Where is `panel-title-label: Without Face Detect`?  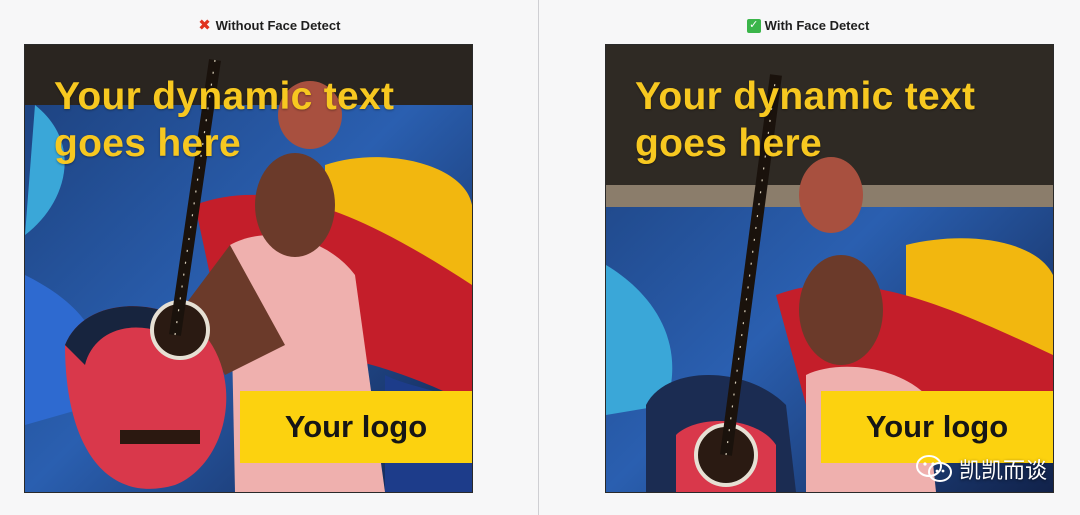 panel-title-label: Without Face Detect is located at coordinates (278, 25).